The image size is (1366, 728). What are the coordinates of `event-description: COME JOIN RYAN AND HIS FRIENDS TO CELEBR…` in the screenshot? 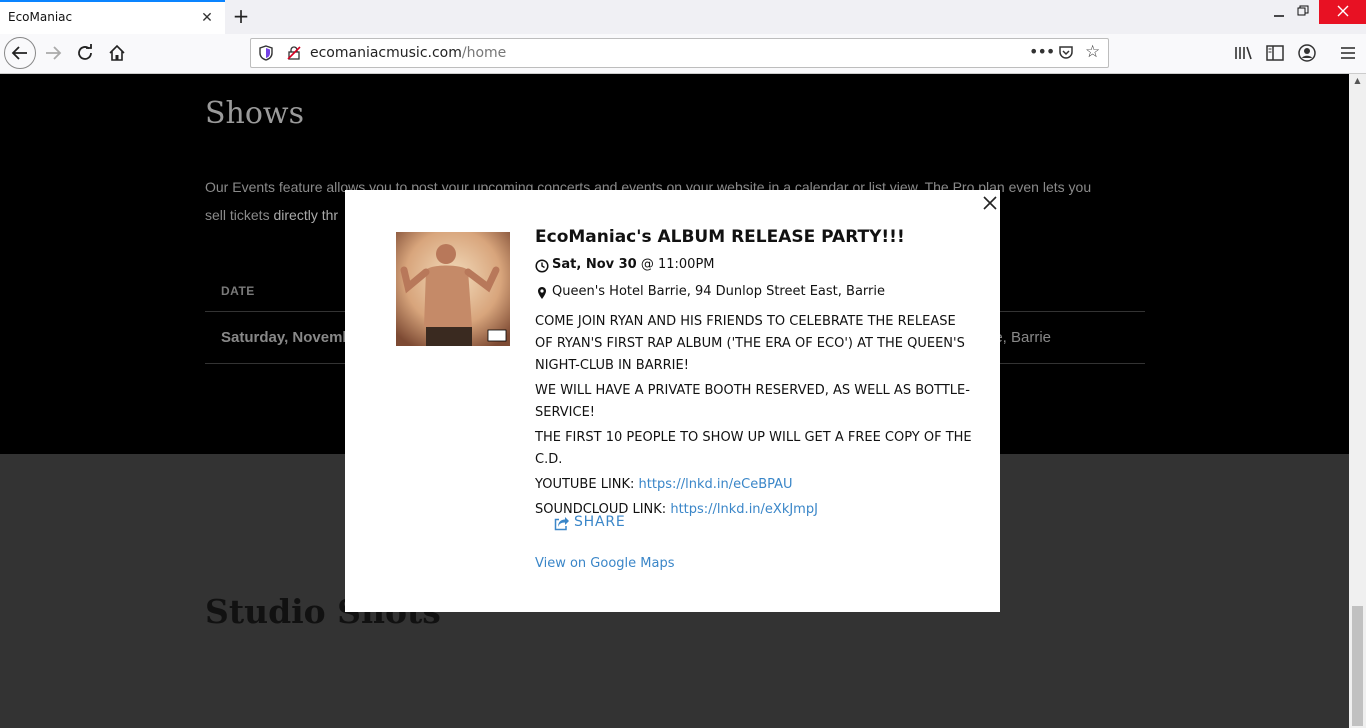 It's located at (755, 416).